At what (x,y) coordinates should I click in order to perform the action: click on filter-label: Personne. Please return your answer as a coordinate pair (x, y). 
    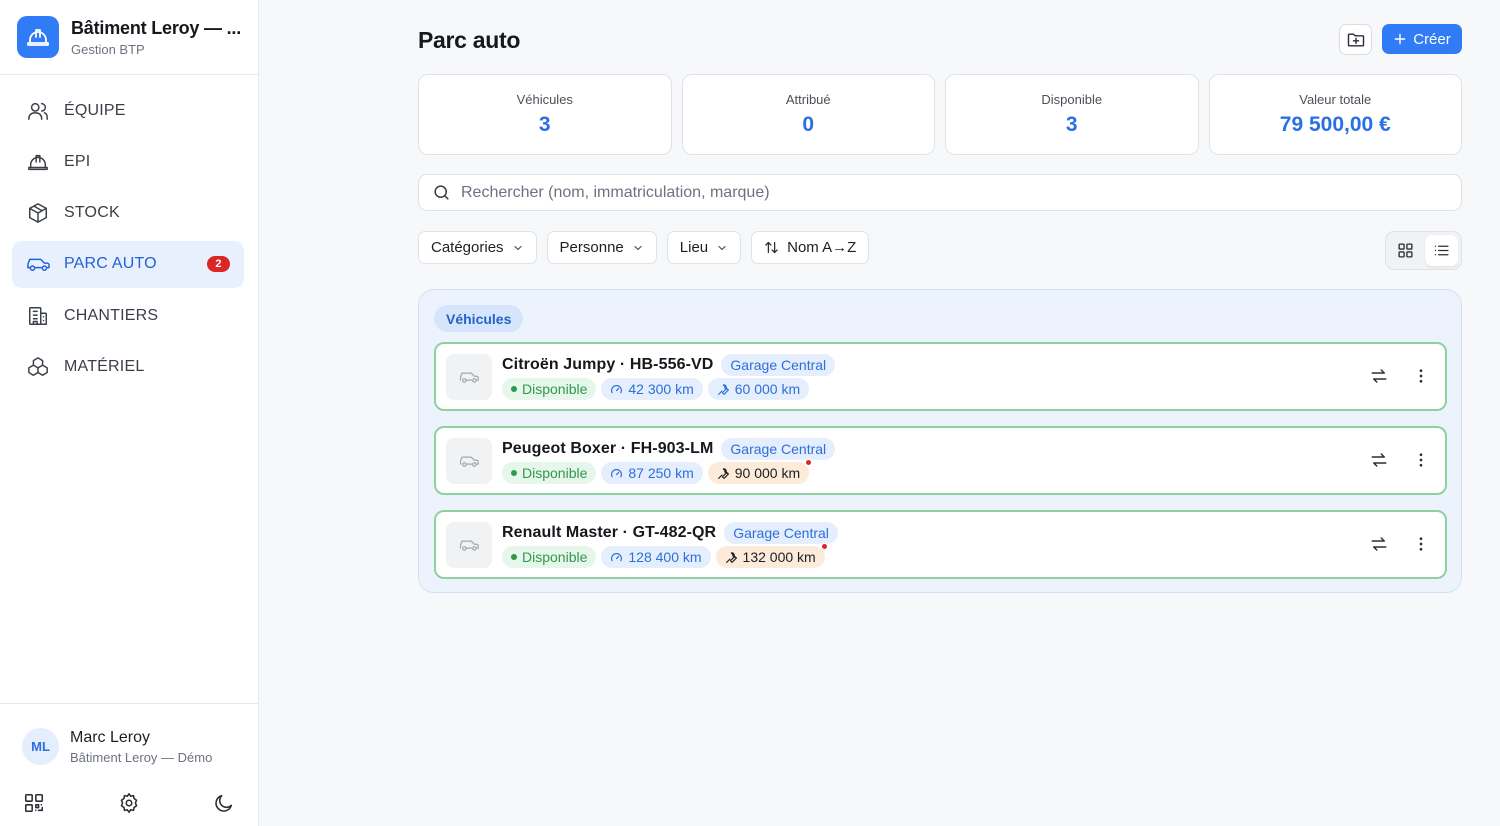
    Looking at the image, I should click on (591, 247).